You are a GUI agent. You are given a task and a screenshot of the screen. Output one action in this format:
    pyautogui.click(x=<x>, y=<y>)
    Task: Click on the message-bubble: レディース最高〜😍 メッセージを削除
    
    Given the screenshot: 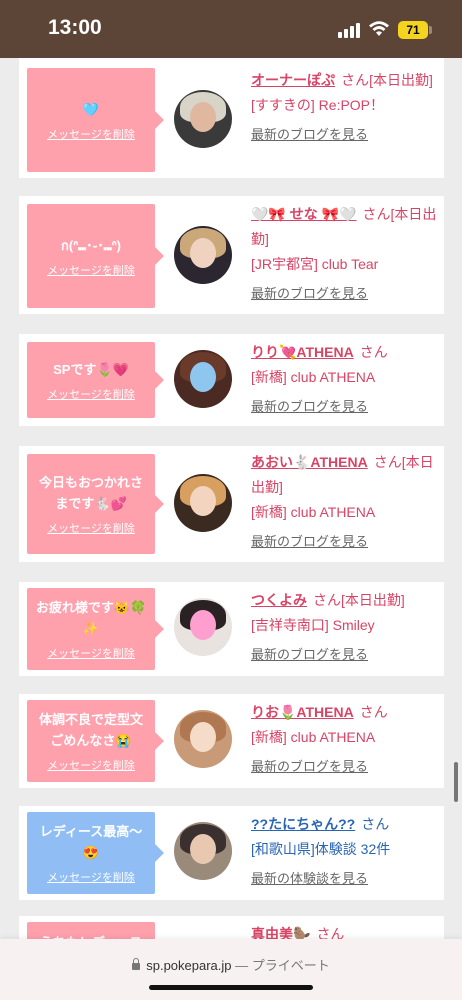 What is the action you would take?
    pyautogui.click(x=95, y=853)
    